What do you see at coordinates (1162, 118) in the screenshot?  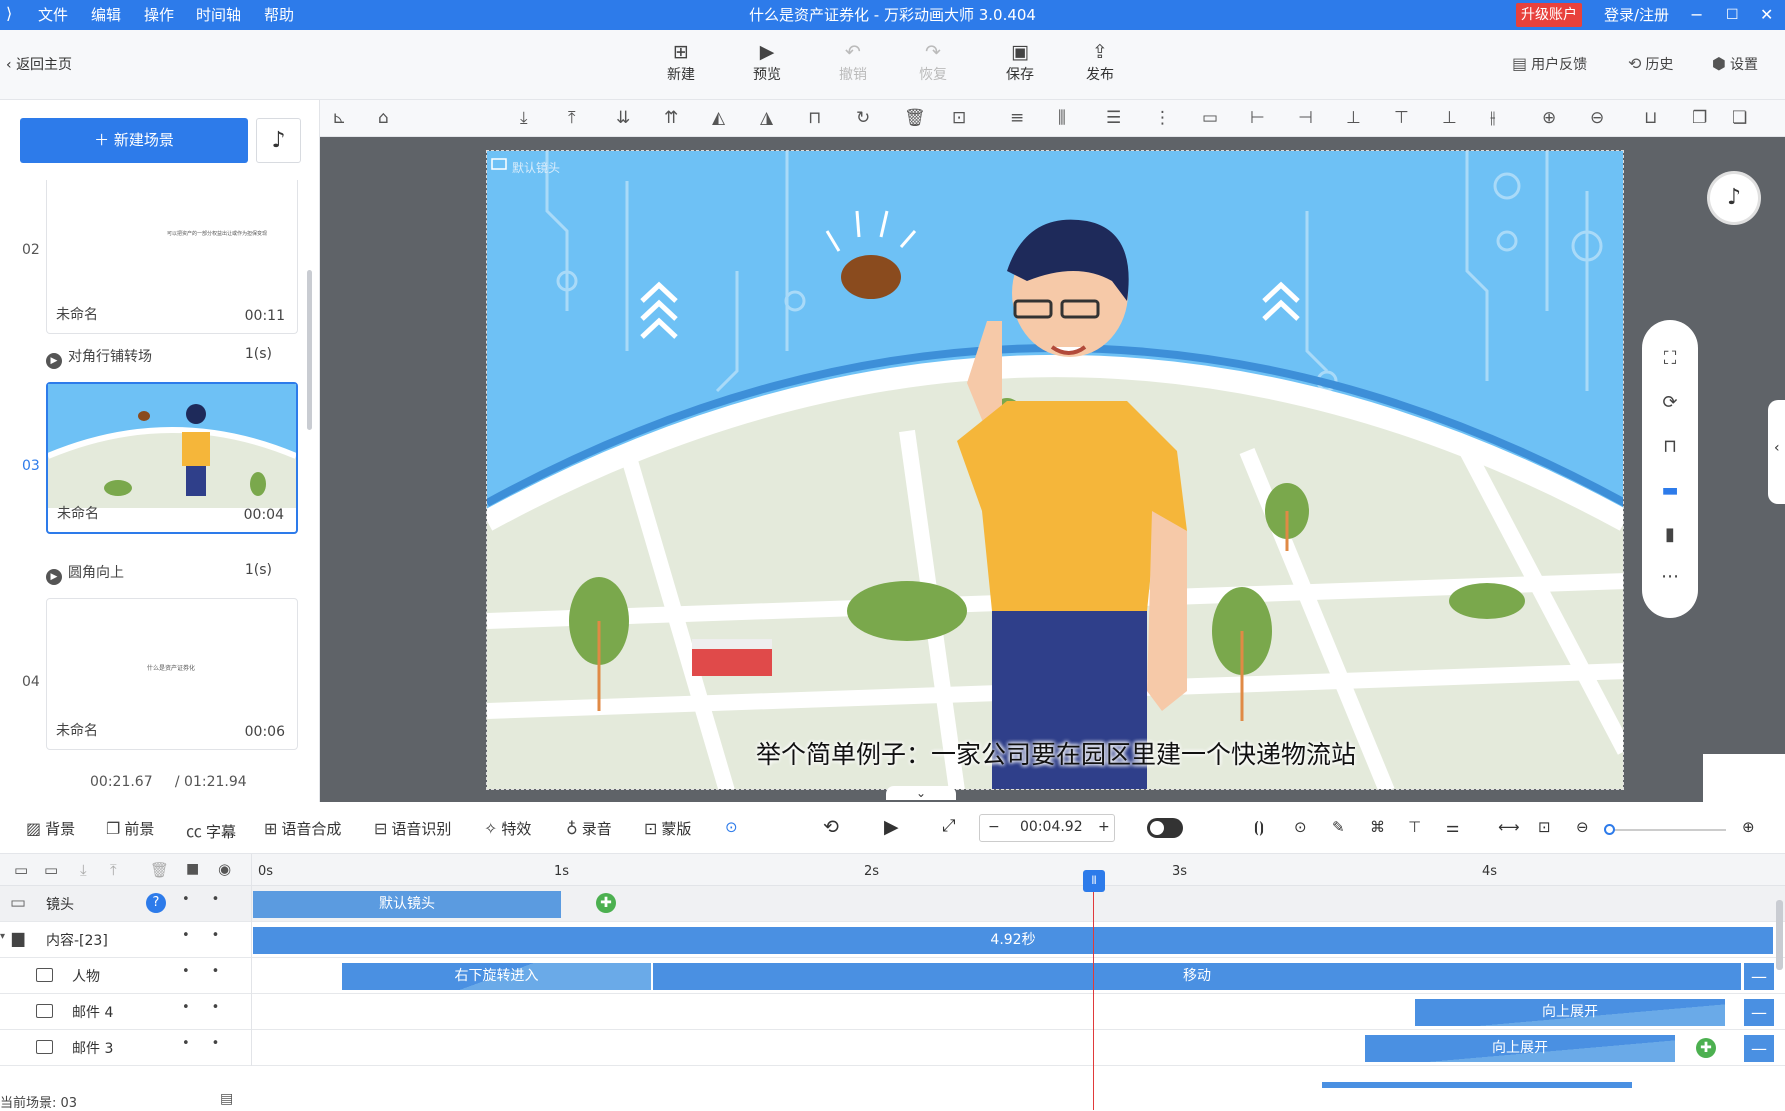 I see `distribute-h-icon: ⋮` at bounding box center [1162, 118].